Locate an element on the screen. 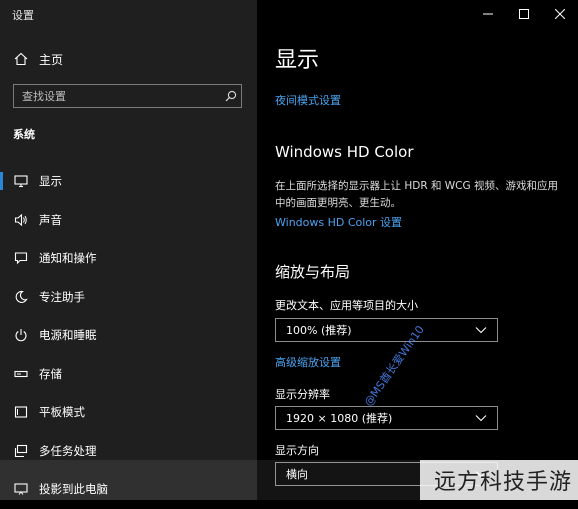 The image size is (578, 509). sidebar-item-label: 平板模式 is located at coordinates (62, 412).